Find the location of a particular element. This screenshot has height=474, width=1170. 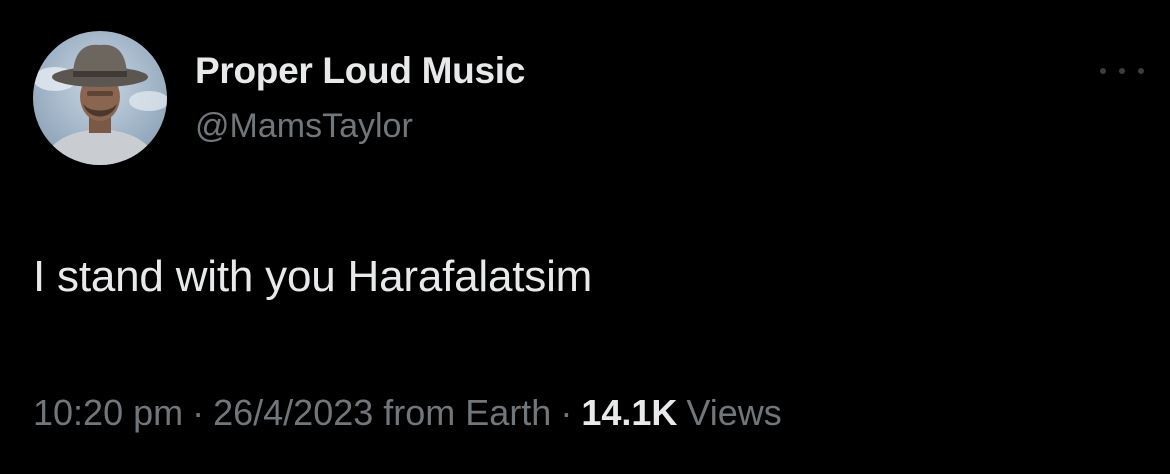

tweet-source: from Earth is located at coordinates (467, 412).